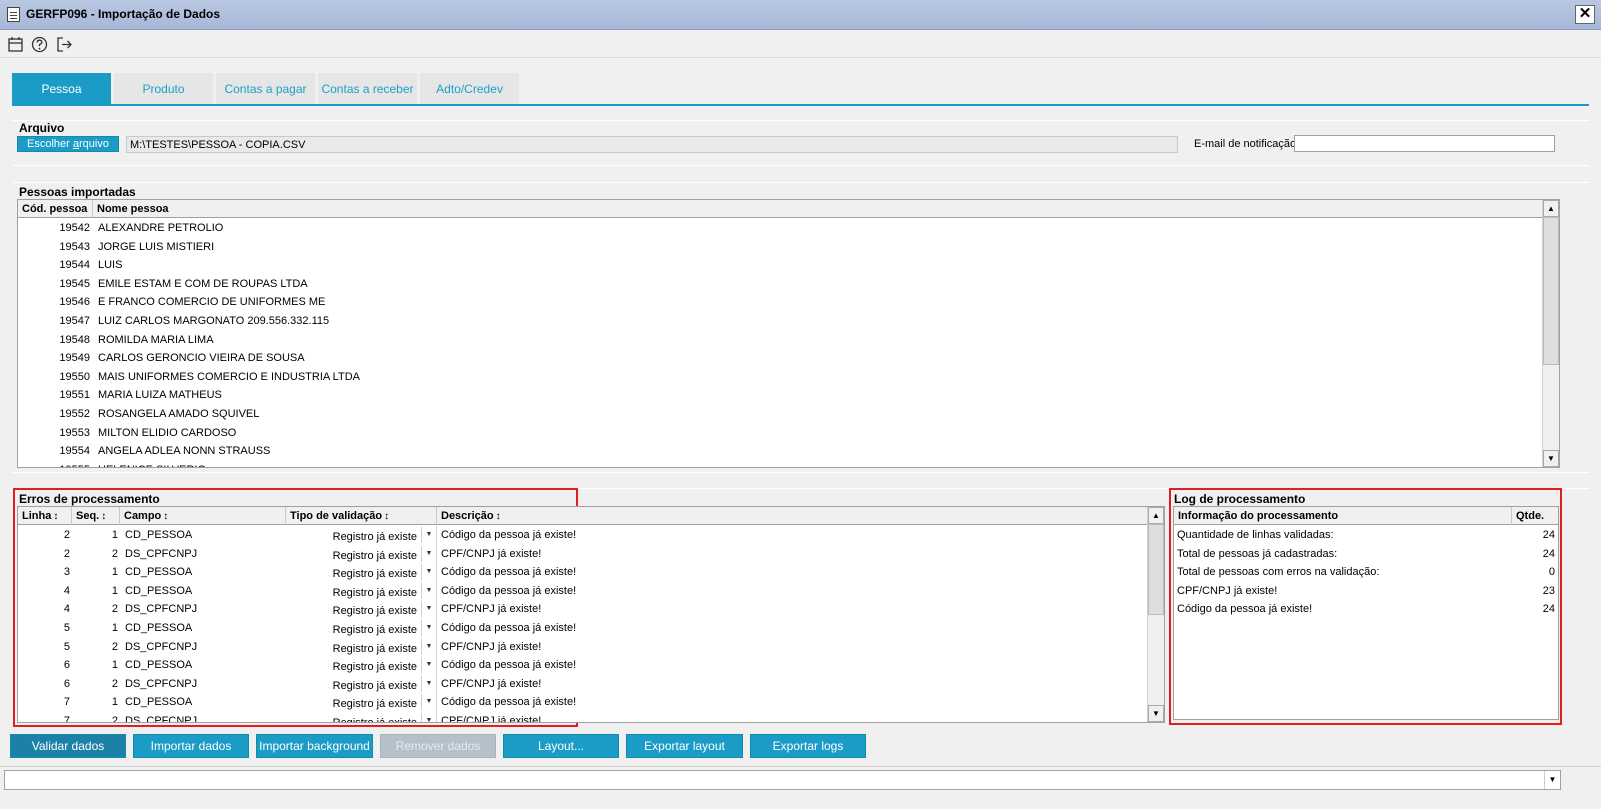 Image resolution: width=1601 pixels, height=809 pixels. Describe the element at coordinates (64, 44) in the screenshot. I see `exit-icon` at that location.